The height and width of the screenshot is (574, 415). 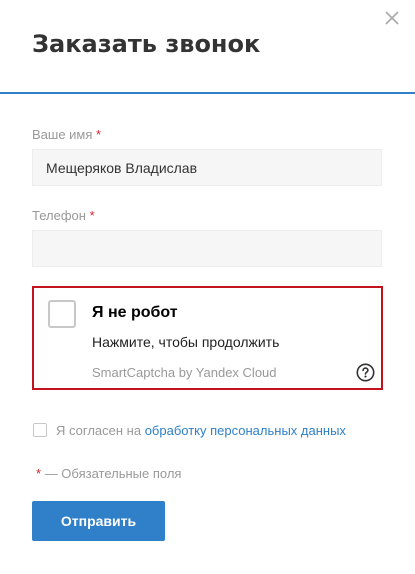 What do you see at coordinates (62, 134) in the screenshot?
I see `name-label-text: Ваше имя` at bounding box center [62, 134].